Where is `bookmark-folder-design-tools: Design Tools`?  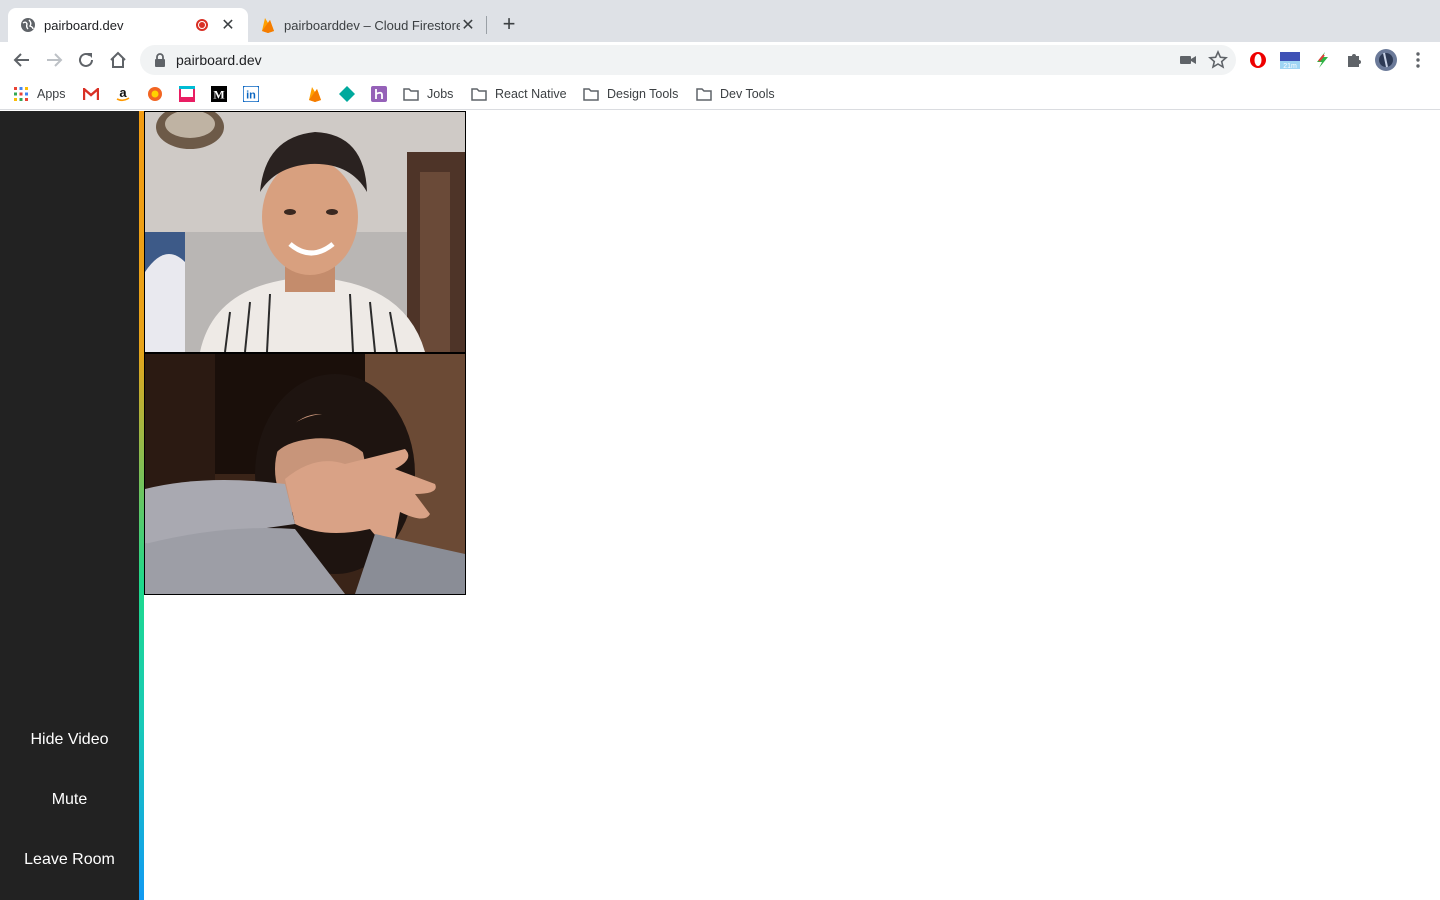
bookmark-folder-design-tools: Design Tools is located at coordinates (630, 94).